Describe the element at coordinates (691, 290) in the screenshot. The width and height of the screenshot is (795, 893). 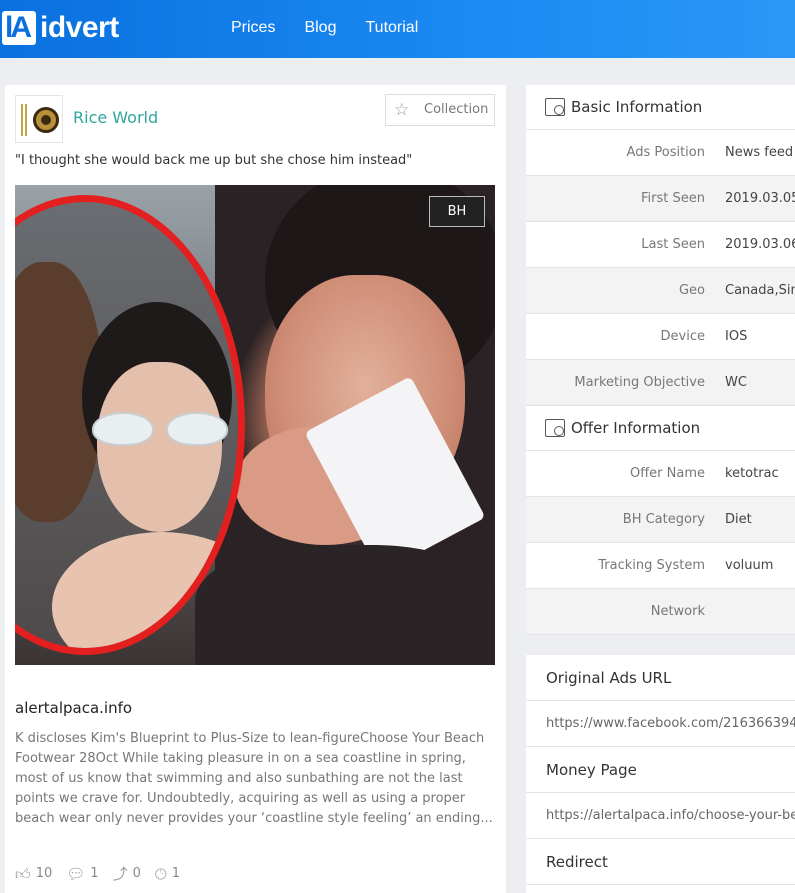
I see `info-label: Geo` at that location.